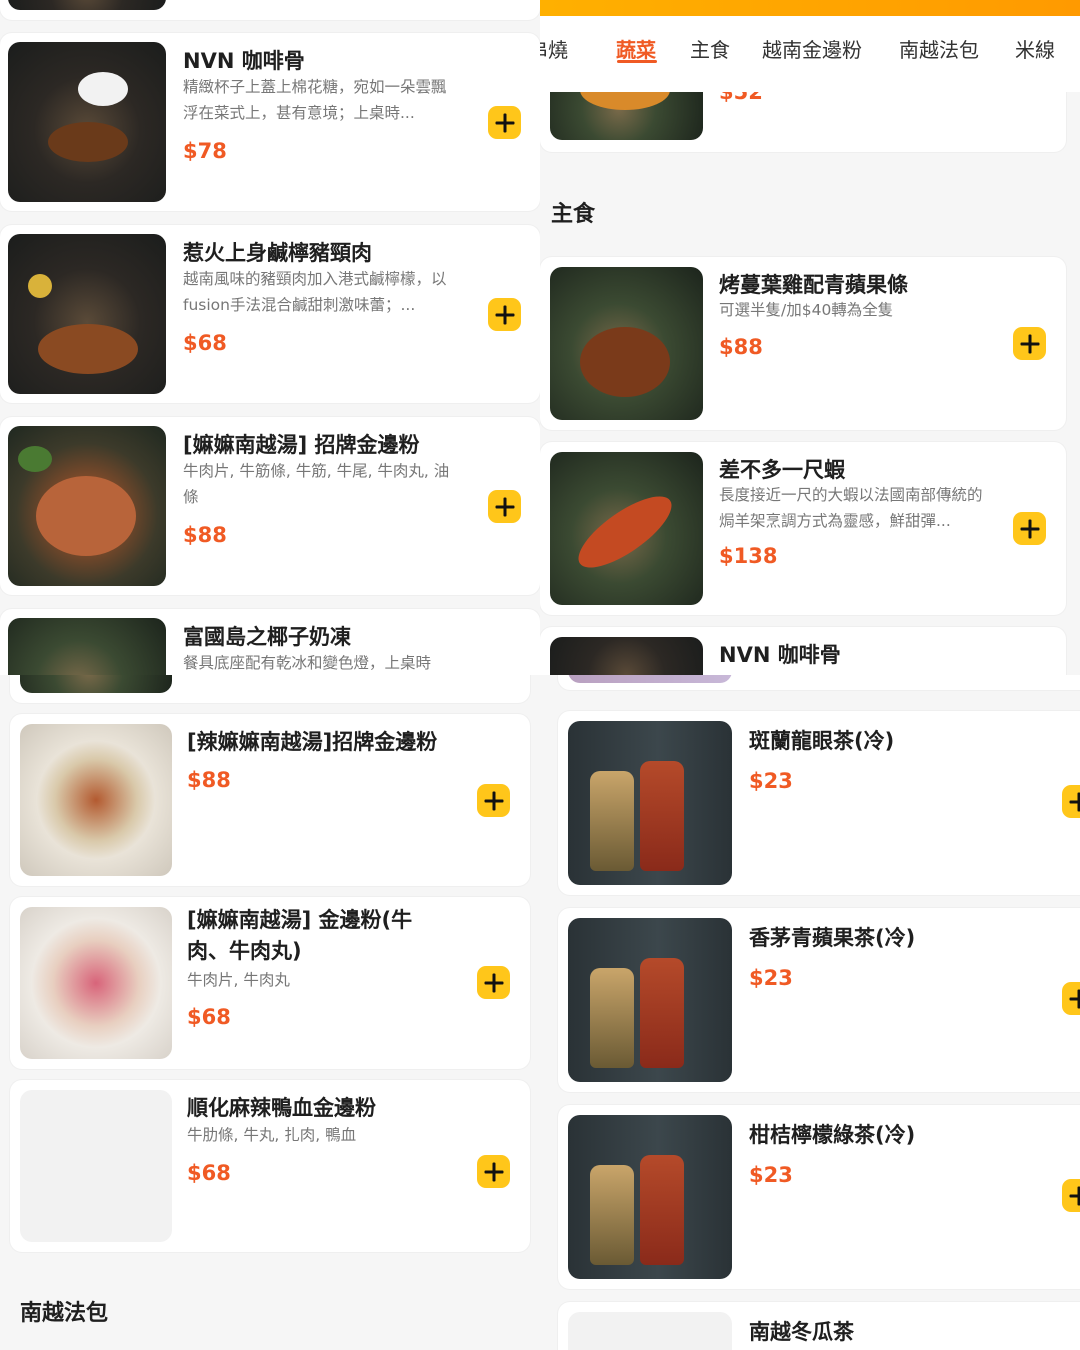  Describe the element at coordinates (832, 1135) in the screenshot. I see `item-title: 柑桔檸檬綠茶(冷)` at that location.